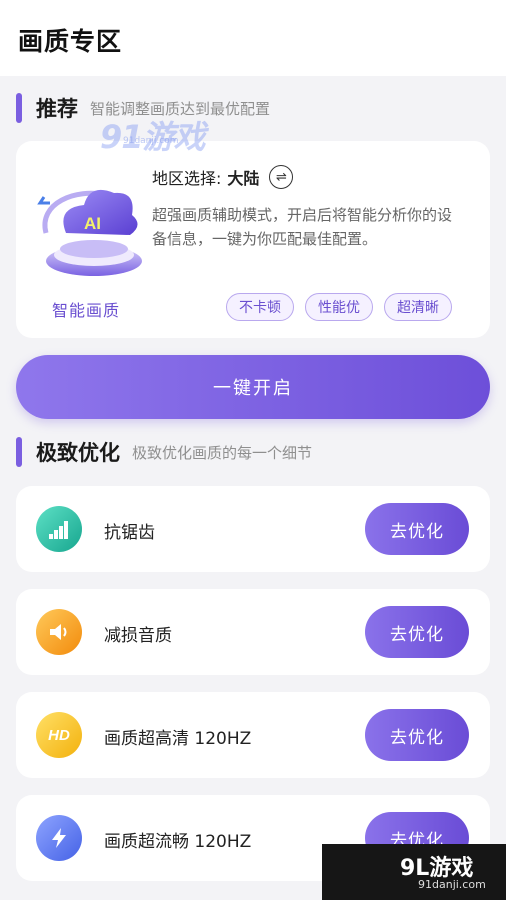  What do you see at coordinates (151, 141) in the screenshot?
I see `watermark-url: 91danji.com` at bounding box center [151, 141].